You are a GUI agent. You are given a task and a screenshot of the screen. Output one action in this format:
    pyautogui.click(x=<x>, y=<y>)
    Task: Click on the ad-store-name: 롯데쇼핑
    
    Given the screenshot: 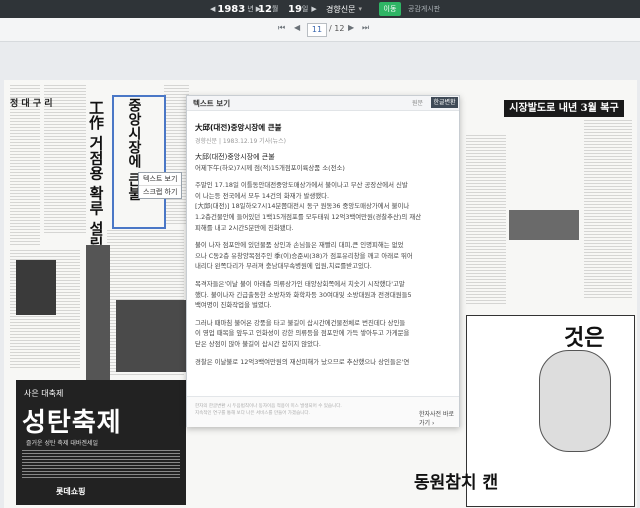 What is the action you would take?
    pyautogui.click(x=71, y=491)
    